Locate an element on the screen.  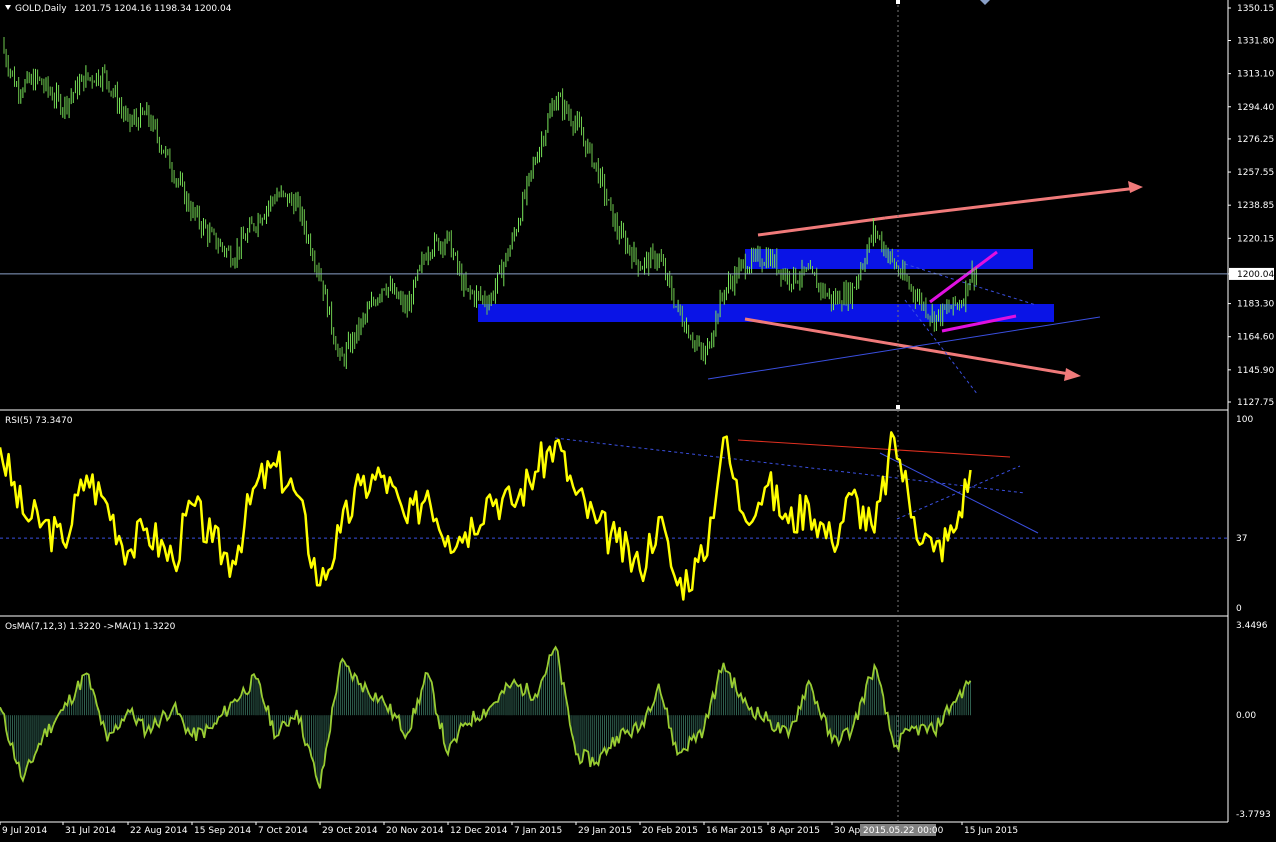
time-axis-label: 15 Jun 2015 is located at coordinates (991, 831).